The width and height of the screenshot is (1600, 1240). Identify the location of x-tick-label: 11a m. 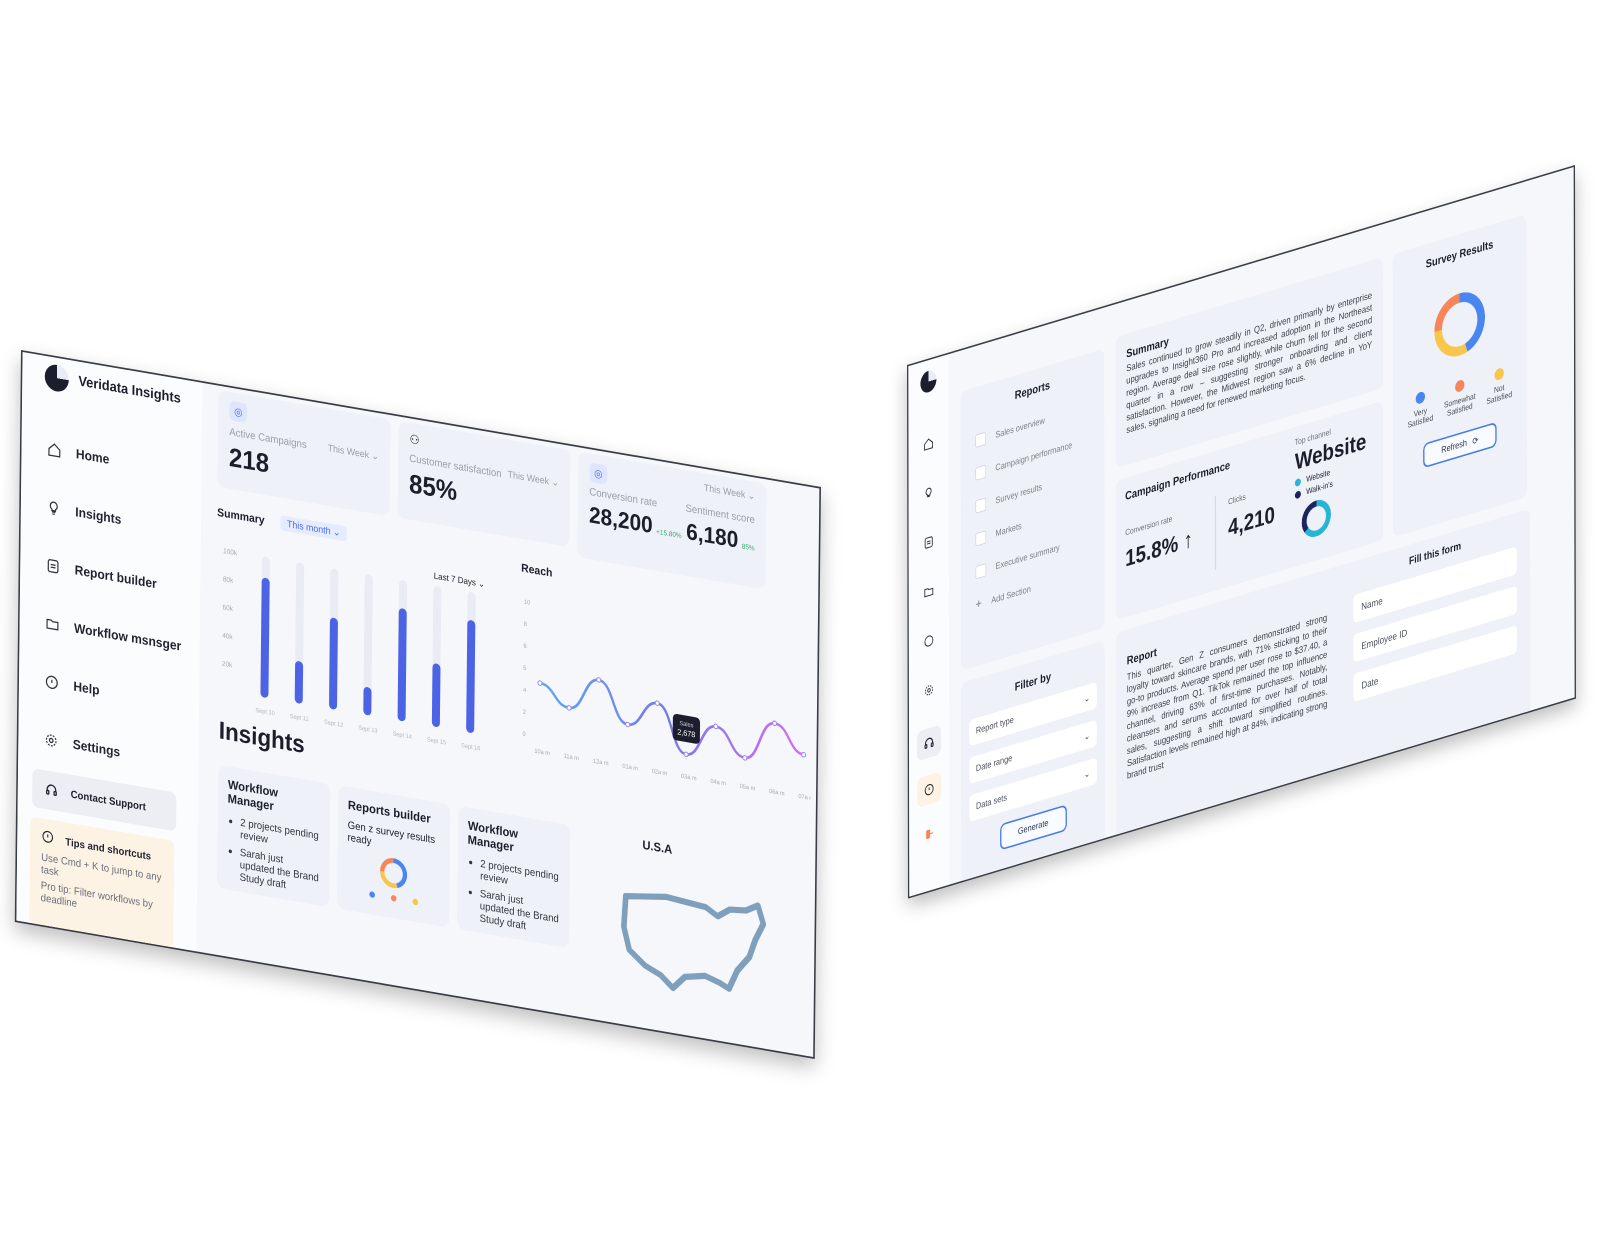
(571, 758).